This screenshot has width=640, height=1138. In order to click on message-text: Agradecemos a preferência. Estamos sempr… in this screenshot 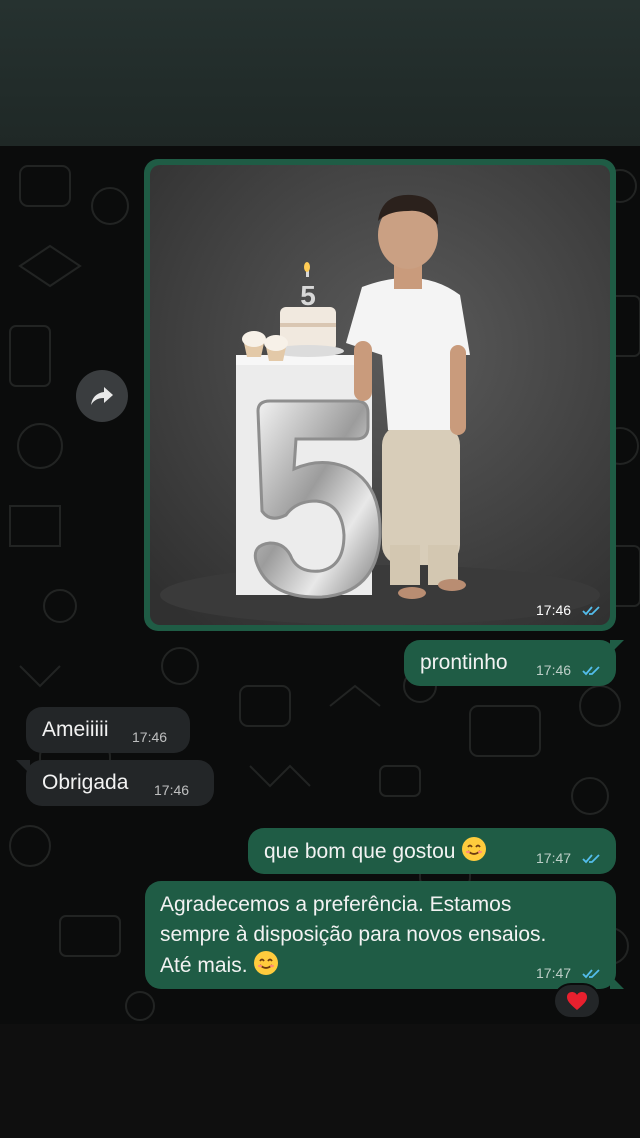, I will do `click(353, 935)`.